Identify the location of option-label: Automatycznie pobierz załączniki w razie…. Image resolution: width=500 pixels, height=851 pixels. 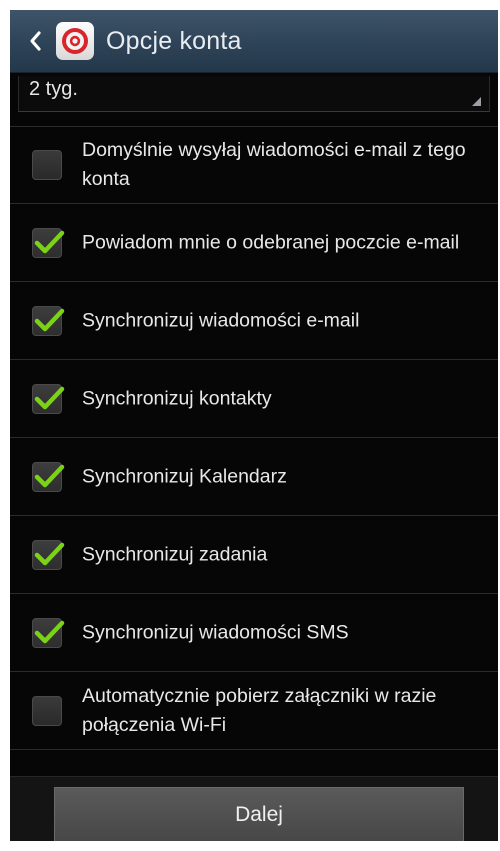
(259, 710).